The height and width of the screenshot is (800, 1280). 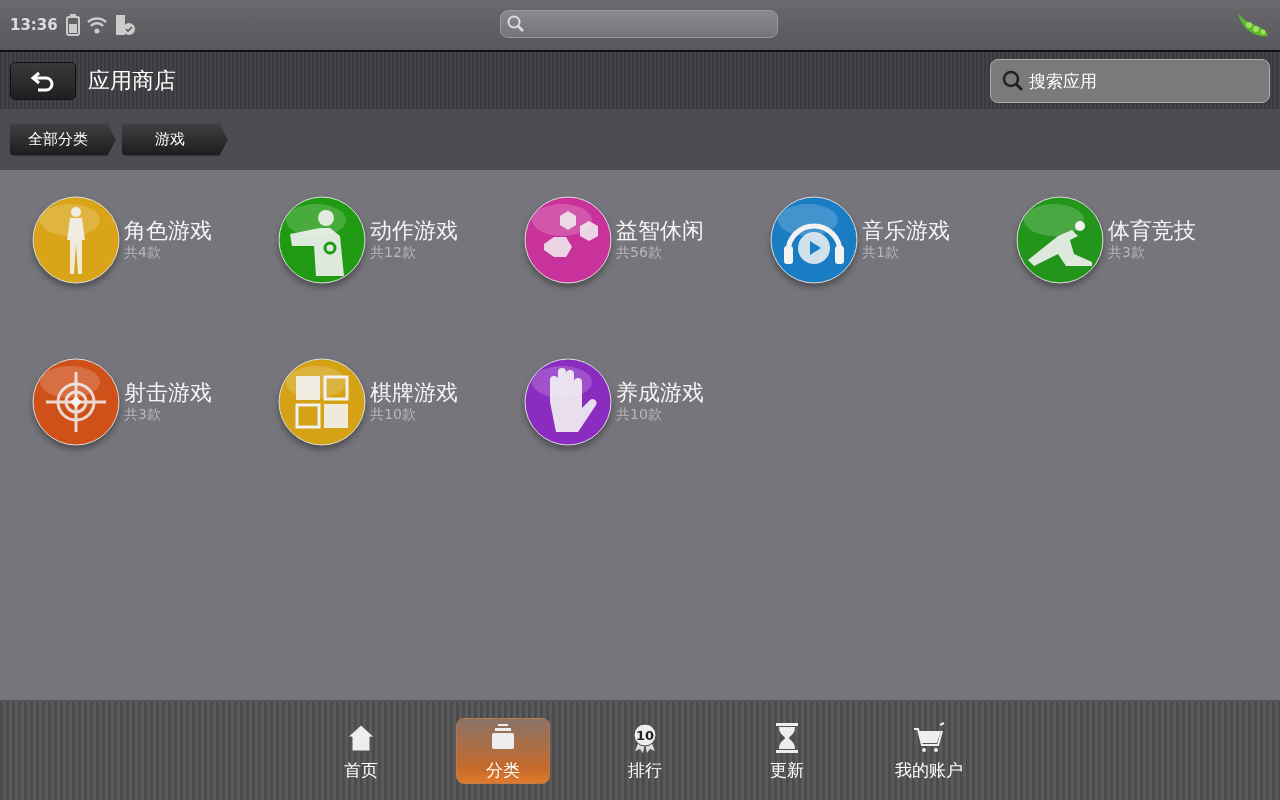 What do you see at coordinates (660, 231) in the screenshot?
I see `category-name: 益智休闲` at bounding box center [660, 231].